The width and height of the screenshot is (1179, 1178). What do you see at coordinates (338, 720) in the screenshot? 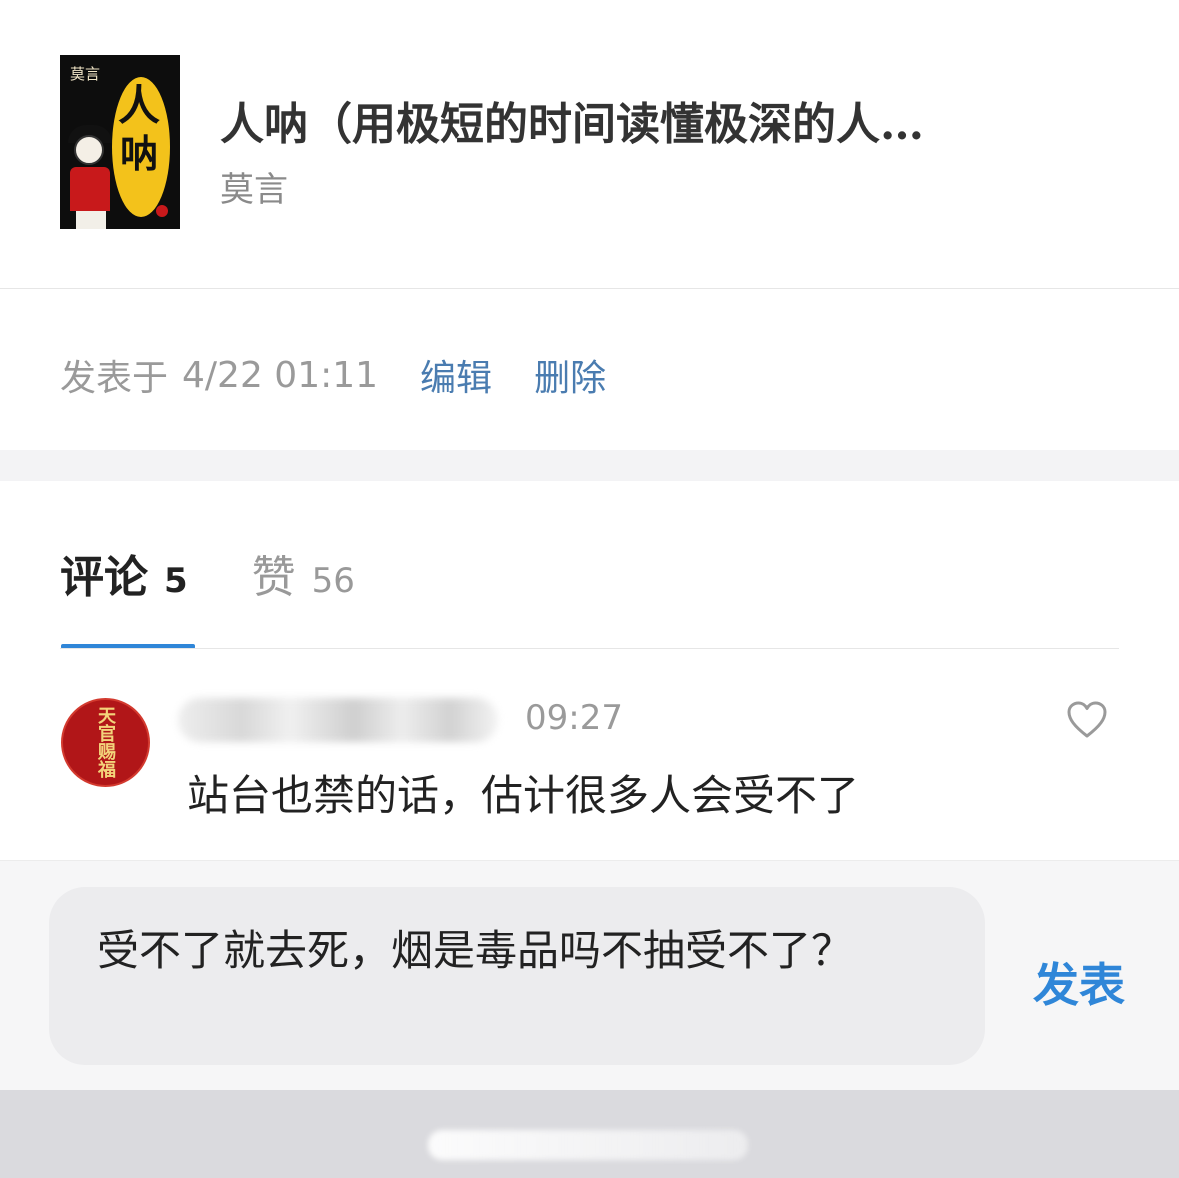
I see `commenter-name-blurred` at bounding box center [338, 720].